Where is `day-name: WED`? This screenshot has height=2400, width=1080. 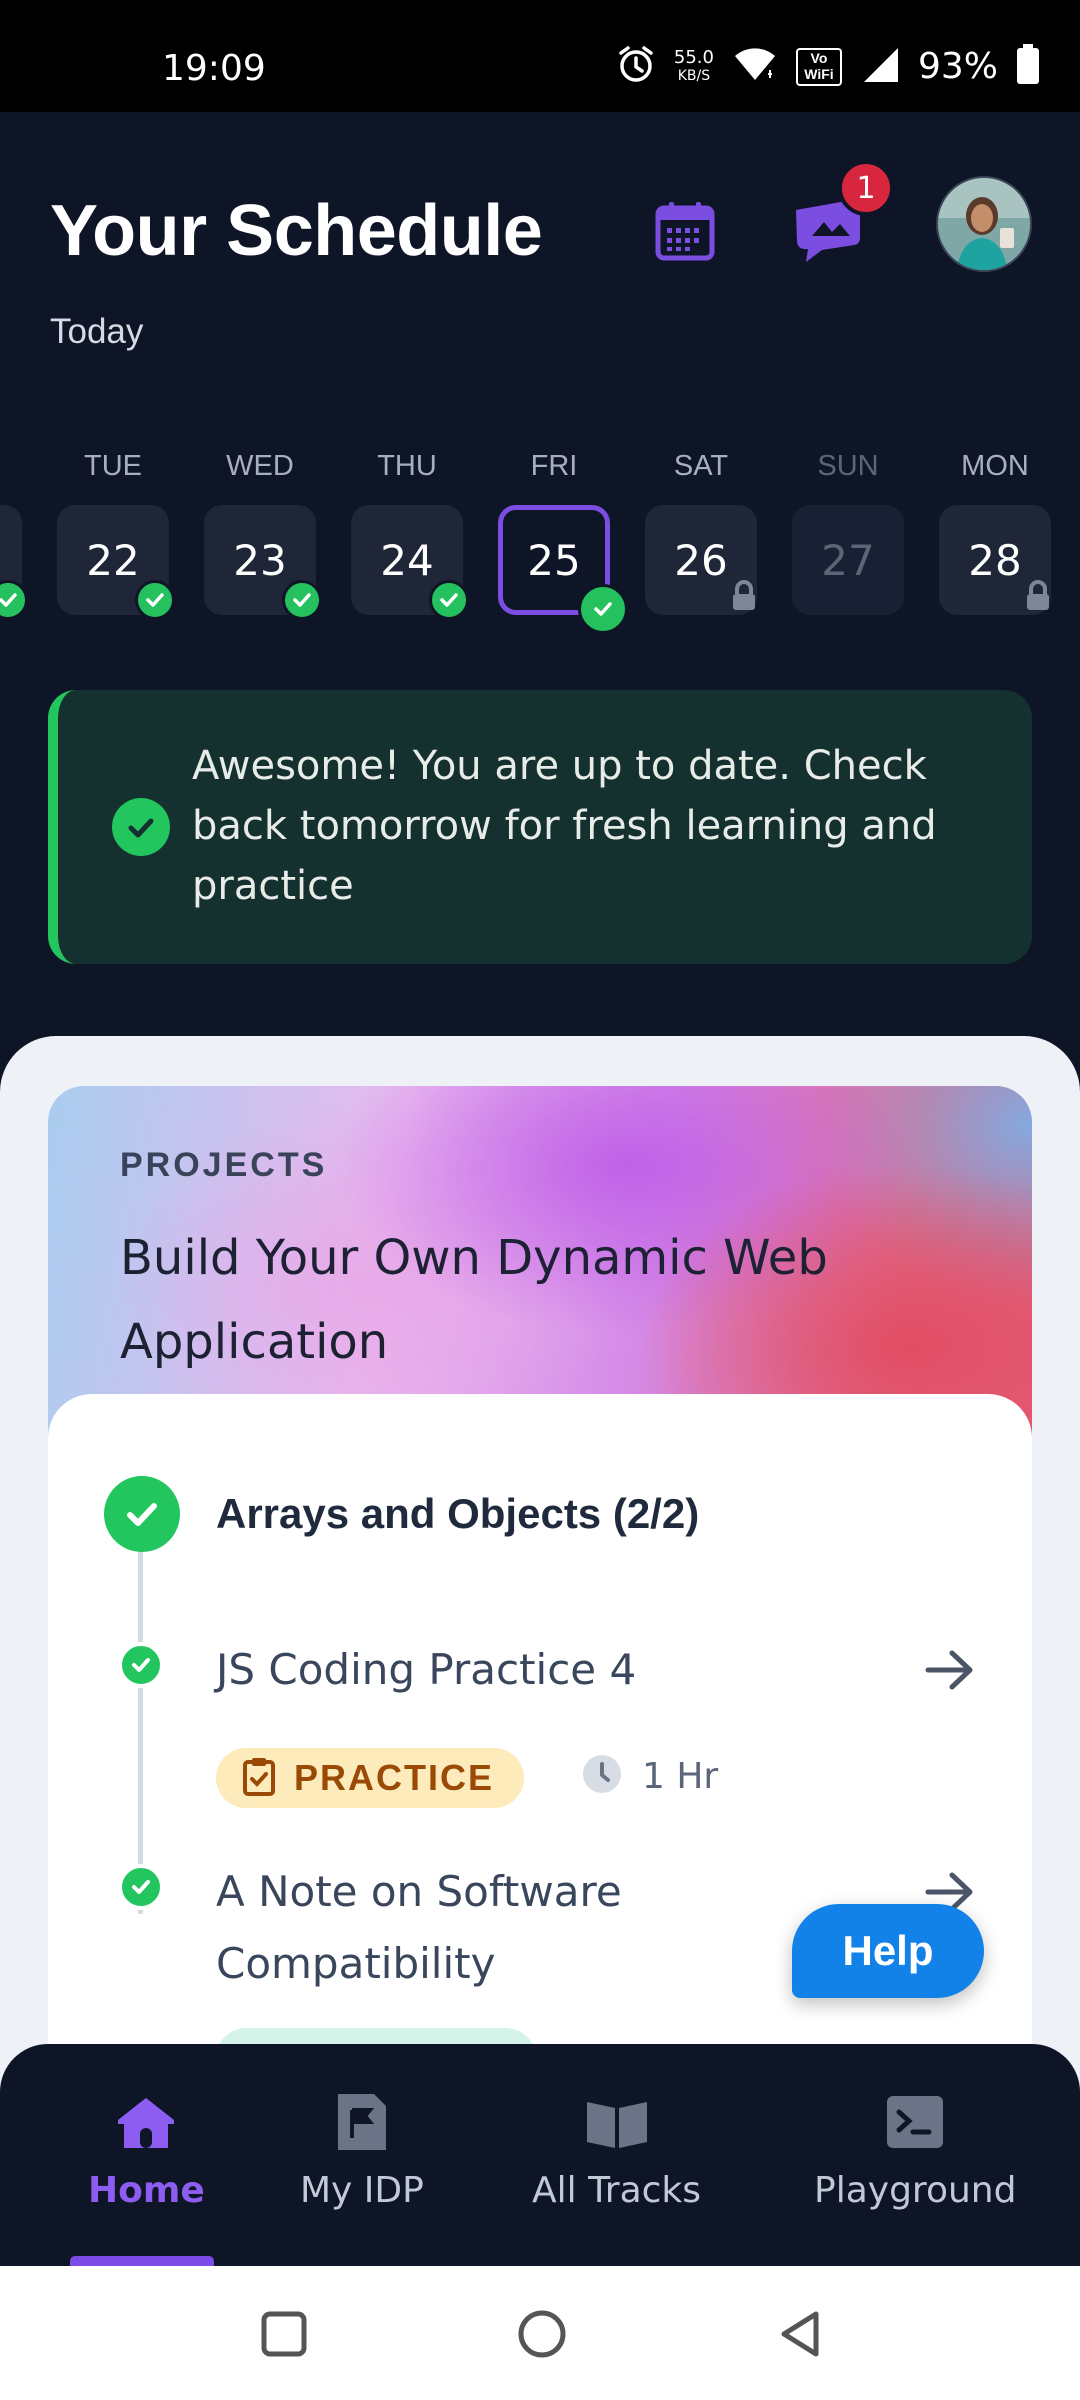
day-name: WED is located at coordinates (260, 466).